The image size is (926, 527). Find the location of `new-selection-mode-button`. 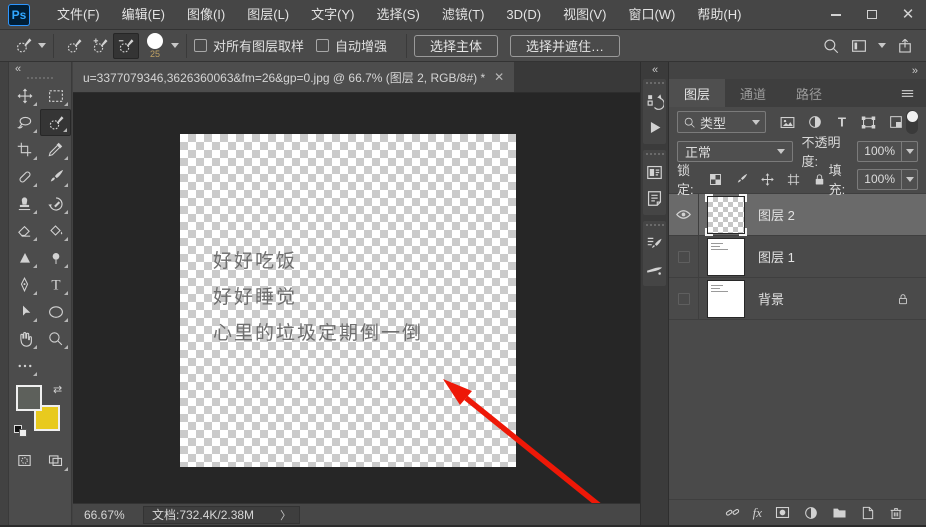

new-selection-mode-button is located at coordinates (74, 46).